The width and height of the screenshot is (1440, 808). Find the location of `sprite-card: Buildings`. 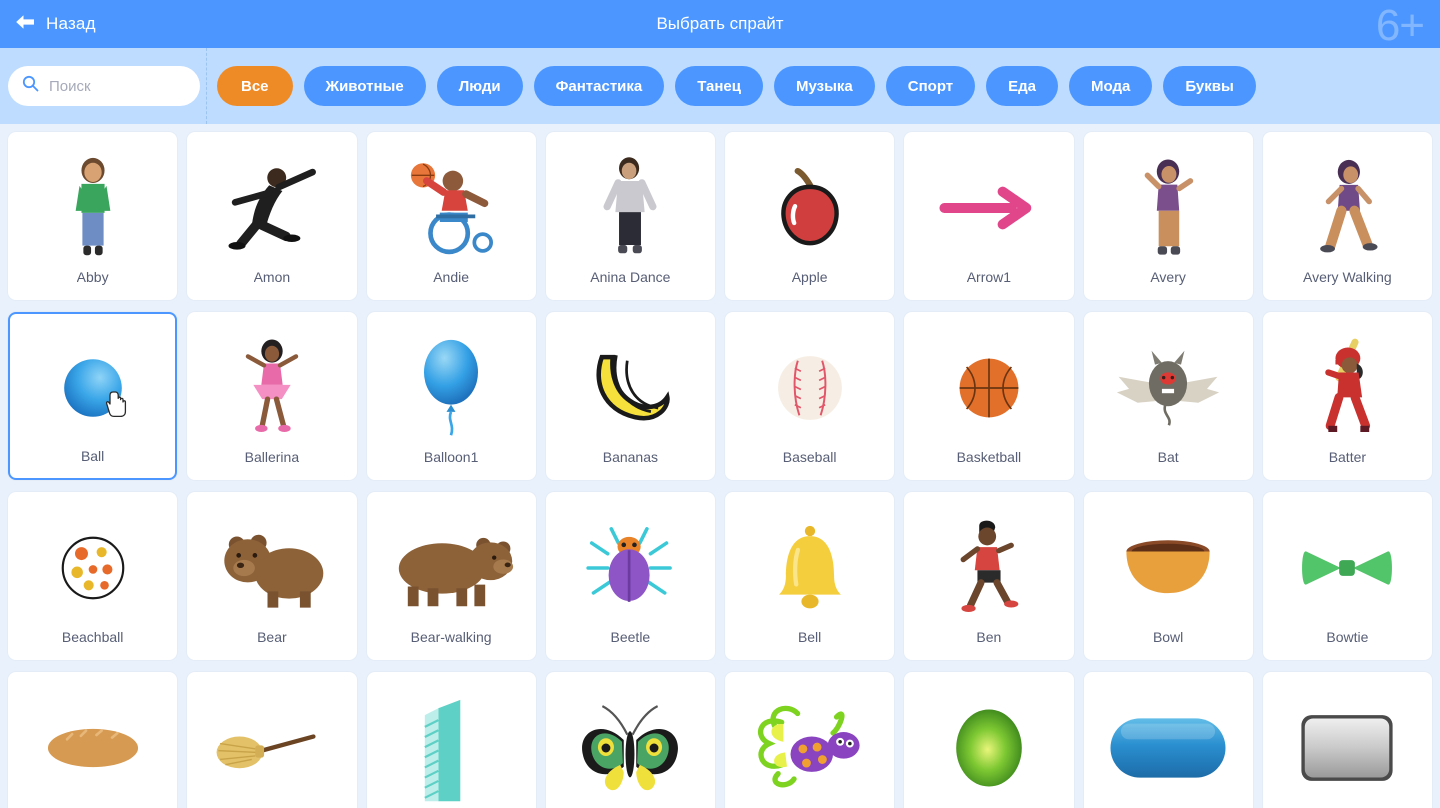

sprite-card: Buildings is located at coordinates (451, 740).